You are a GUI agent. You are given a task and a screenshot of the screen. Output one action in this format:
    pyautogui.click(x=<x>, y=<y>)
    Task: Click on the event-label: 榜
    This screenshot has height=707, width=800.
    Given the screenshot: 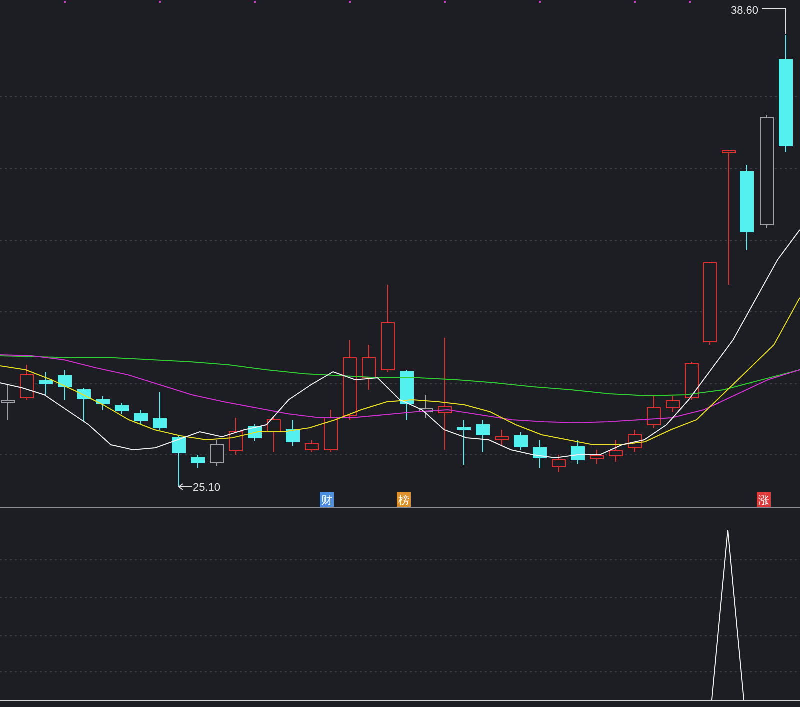 What is the action you would take?
    pyautogui.click(x=404, y=501)
    